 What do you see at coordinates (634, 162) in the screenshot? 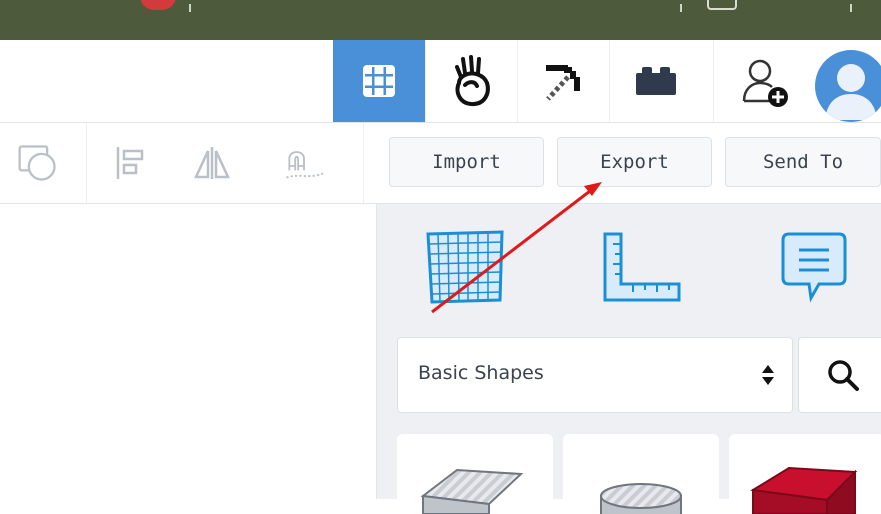
I see `export-button: Export` at bounding box center [634, 162].